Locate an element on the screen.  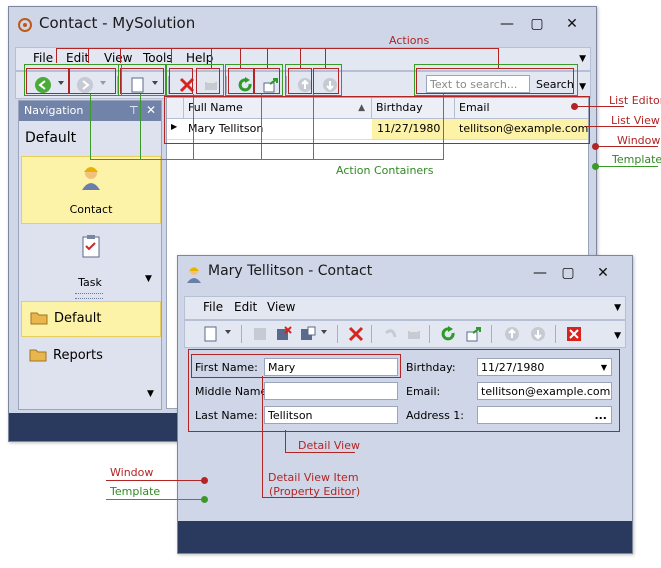
annotation-detail-view-item-line1: Detail View Item is located at coordinates (313, 477).